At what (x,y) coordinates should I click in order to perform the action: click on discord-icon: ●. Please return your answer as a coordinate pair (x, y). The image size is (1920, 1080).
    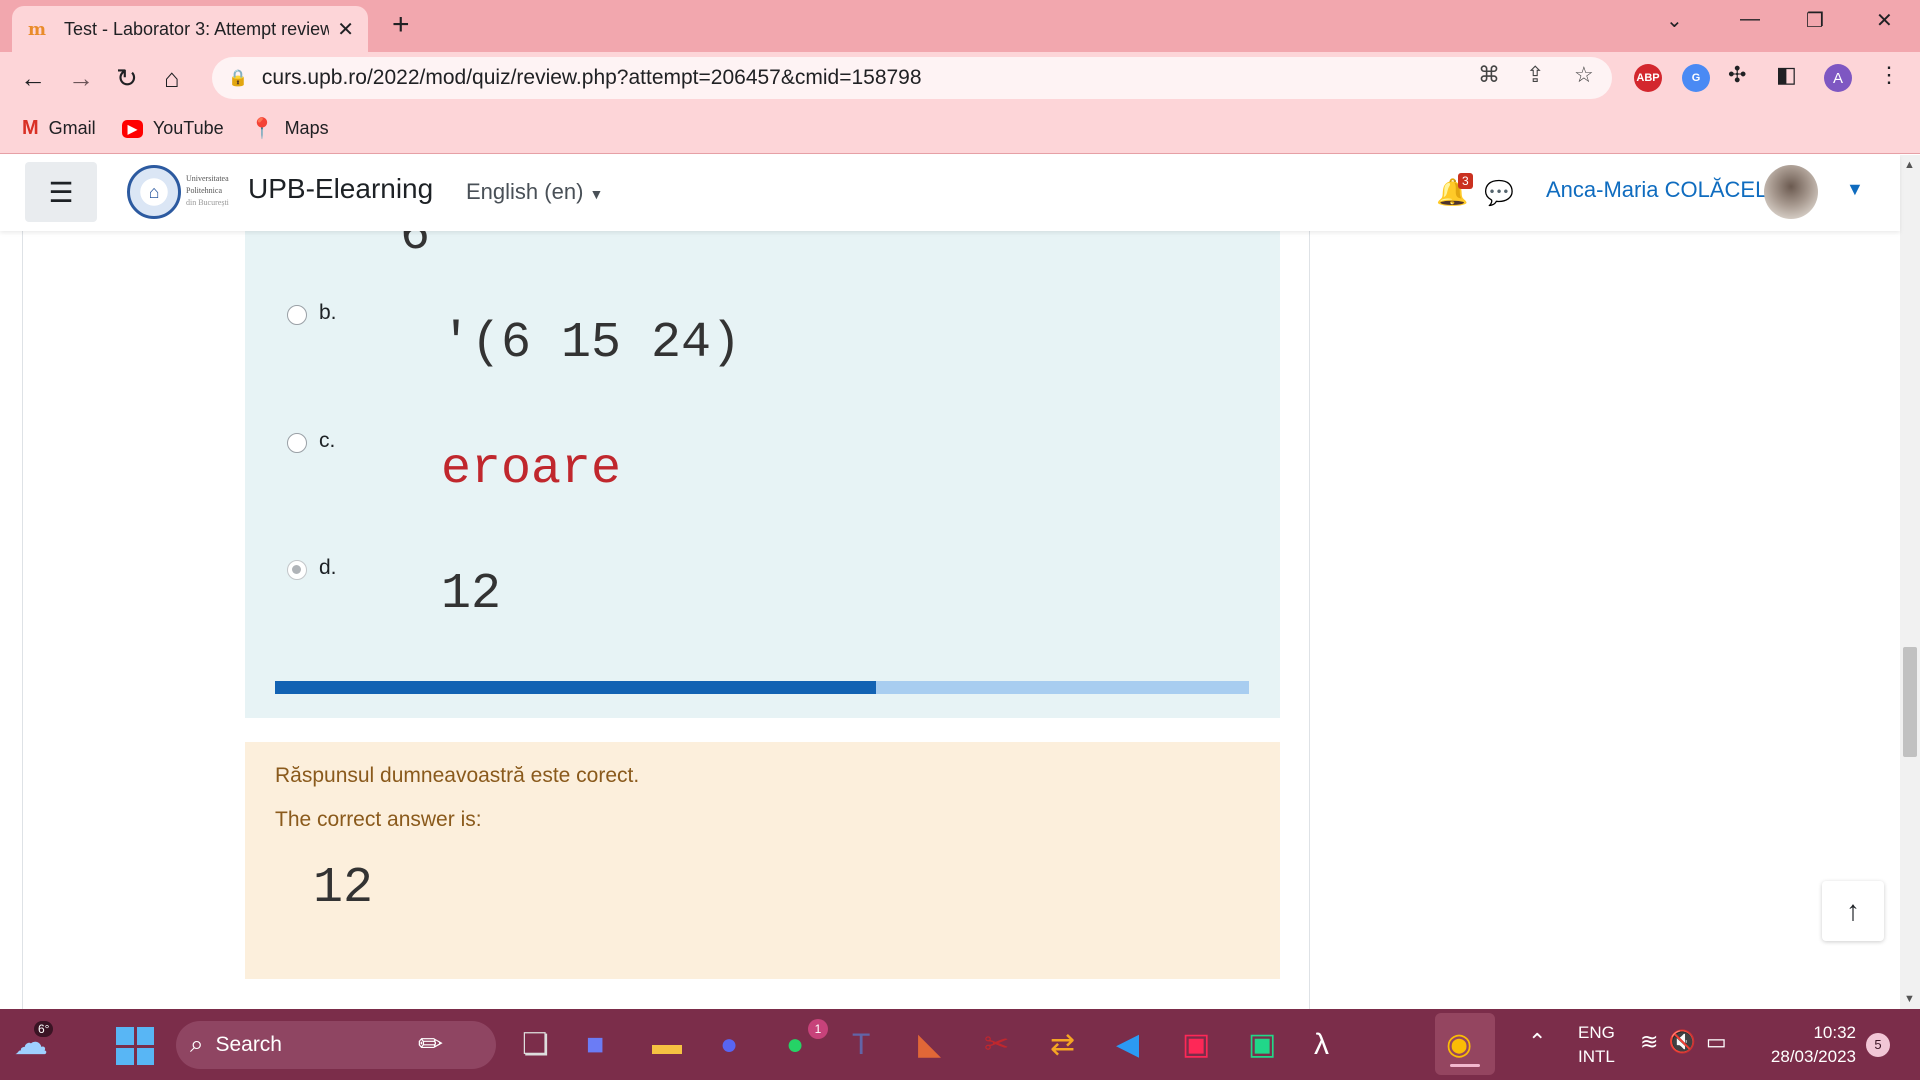
    Looking at the image, I should click on (729, 1045).